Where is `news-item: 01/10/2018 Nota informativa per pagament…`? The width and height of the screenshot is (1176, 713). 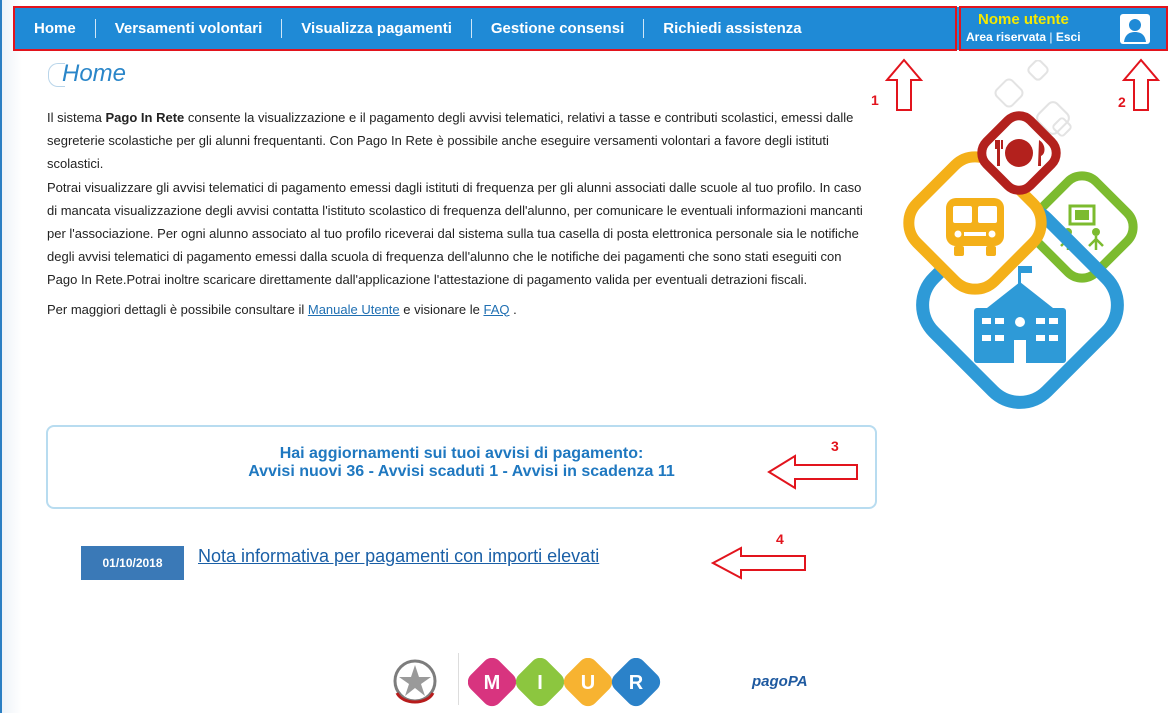
news-item: 01/10/2018 Nota informativa per pagament… is located at coordinates (340, 563).